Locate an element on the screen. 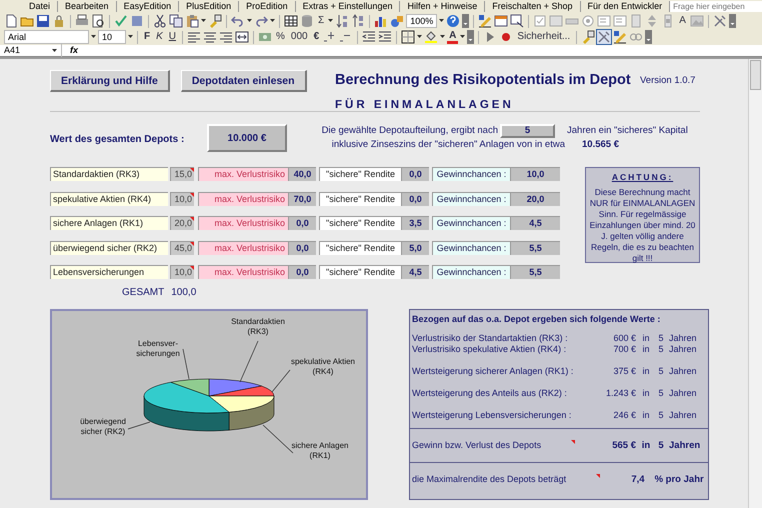 This screenshot has height=508, width=762. risk-value-cell: 40,0 is located at coordinates (302, 174).